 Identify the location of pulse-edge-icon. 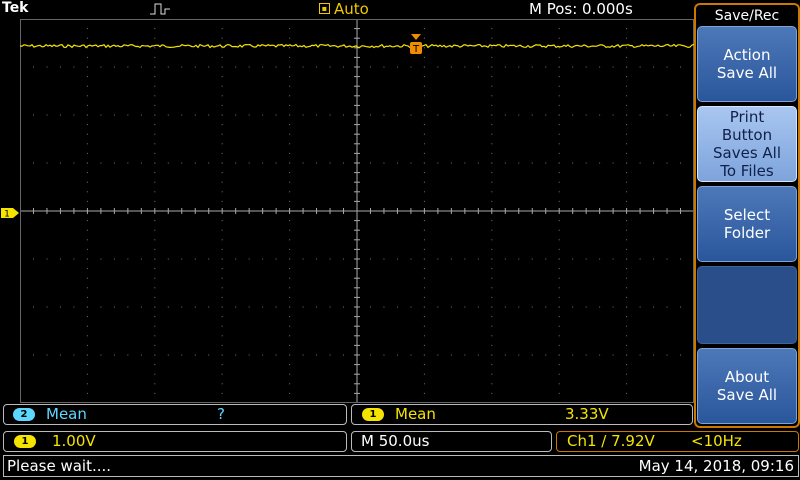
(160, 9).